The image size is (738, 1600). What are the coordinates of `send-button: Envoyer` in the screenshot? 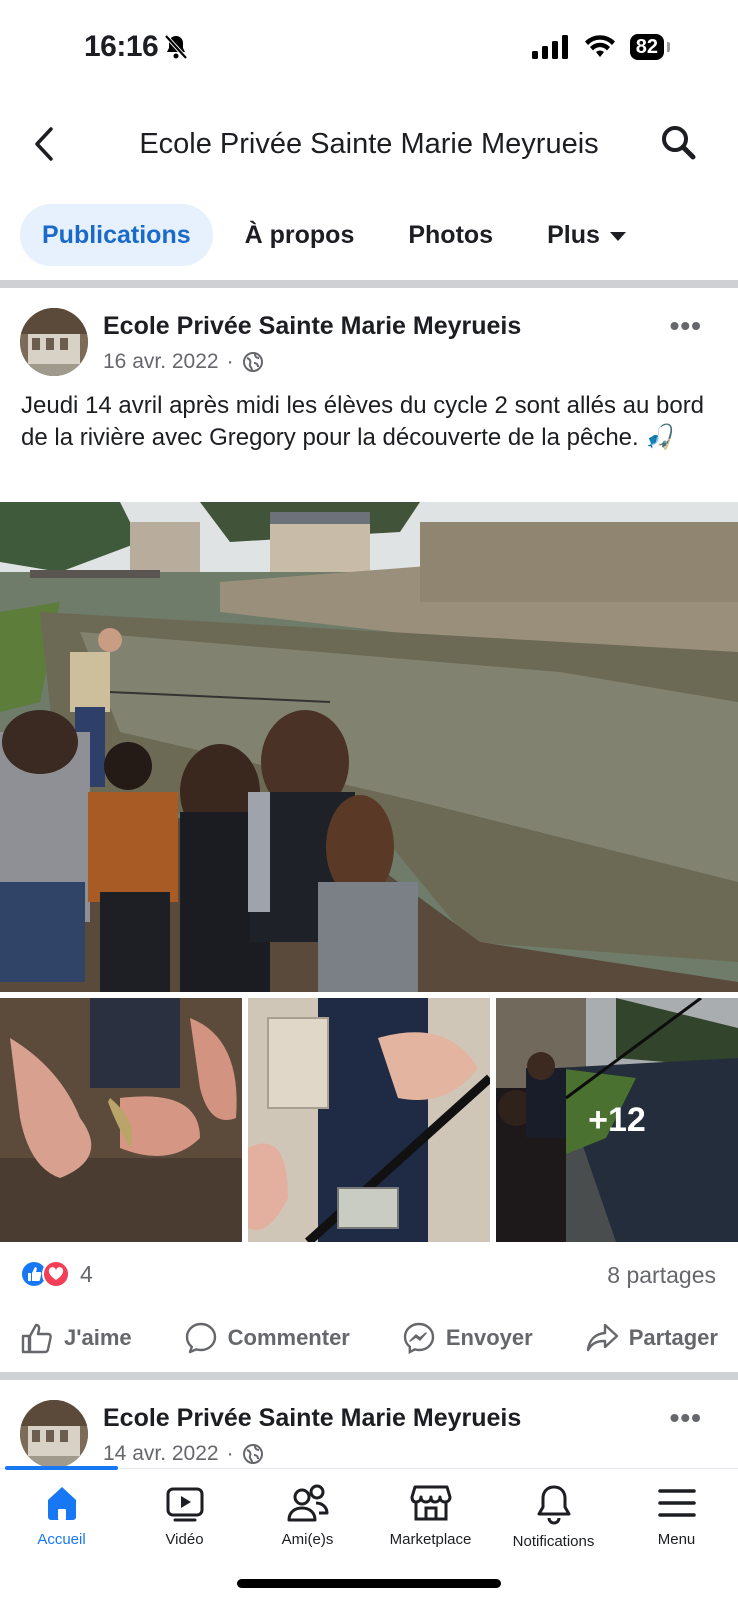 It's located at (467, 1338).